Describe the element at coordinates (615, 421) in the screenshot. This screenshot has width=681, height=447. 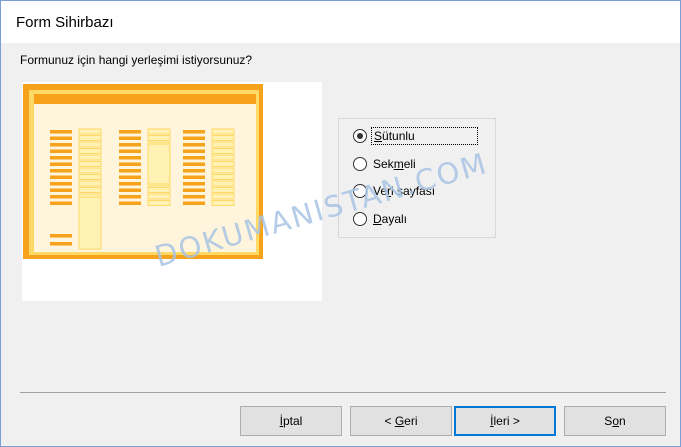
I see `finish-button: Son` at that location.